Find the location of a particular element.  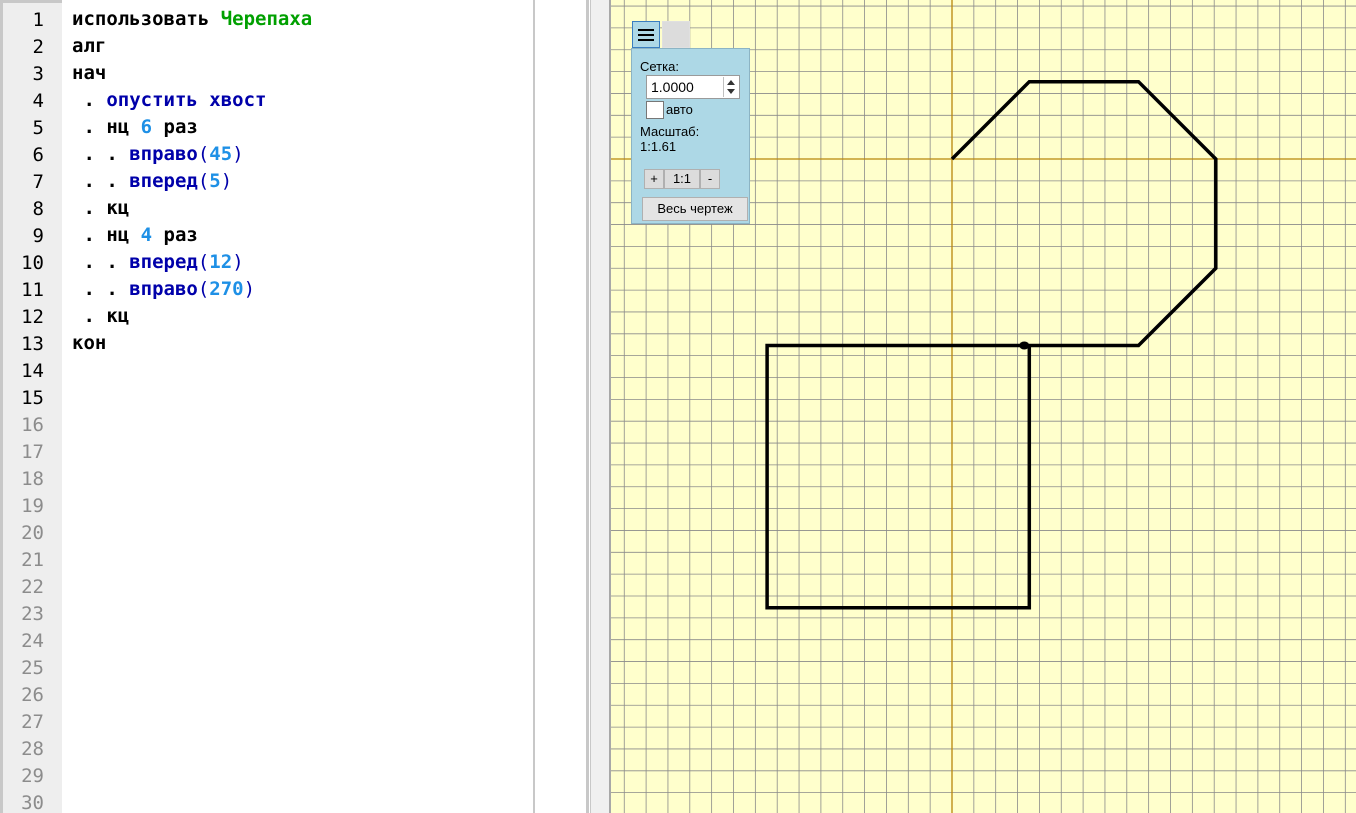

line-number: 12 is located at coordinates (32, 317).